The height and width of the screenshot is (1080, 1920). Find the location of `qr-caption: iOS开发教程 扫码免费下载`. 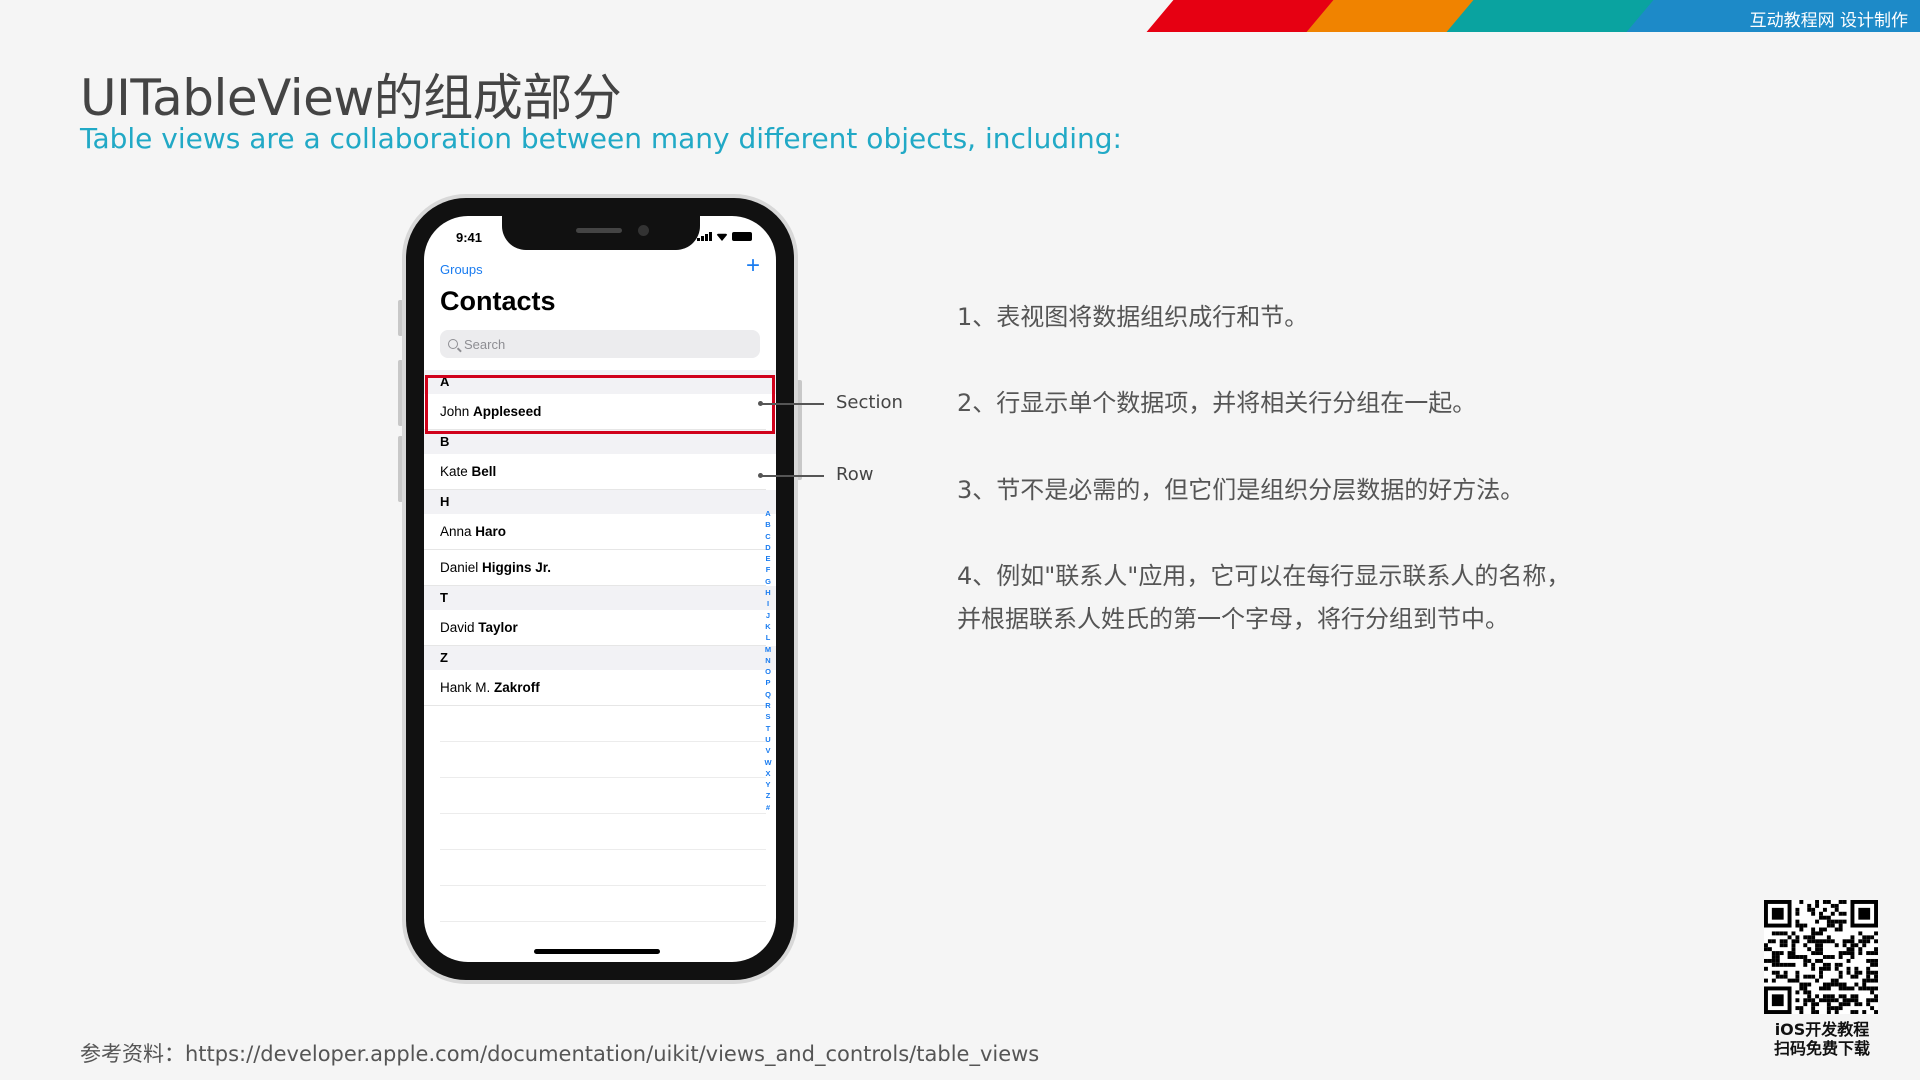

qr-caption: iOS开发教程 扫码免费下载 is located at coordinates (1822, 1039).